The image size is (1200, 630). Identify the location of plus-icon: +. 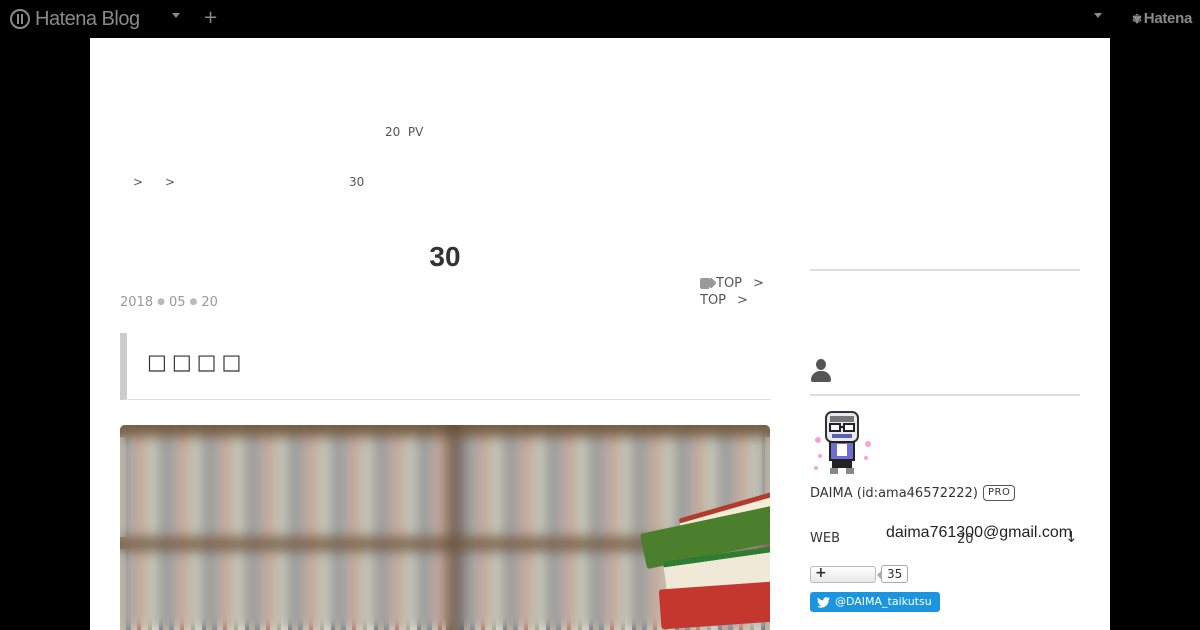
(821, 573).